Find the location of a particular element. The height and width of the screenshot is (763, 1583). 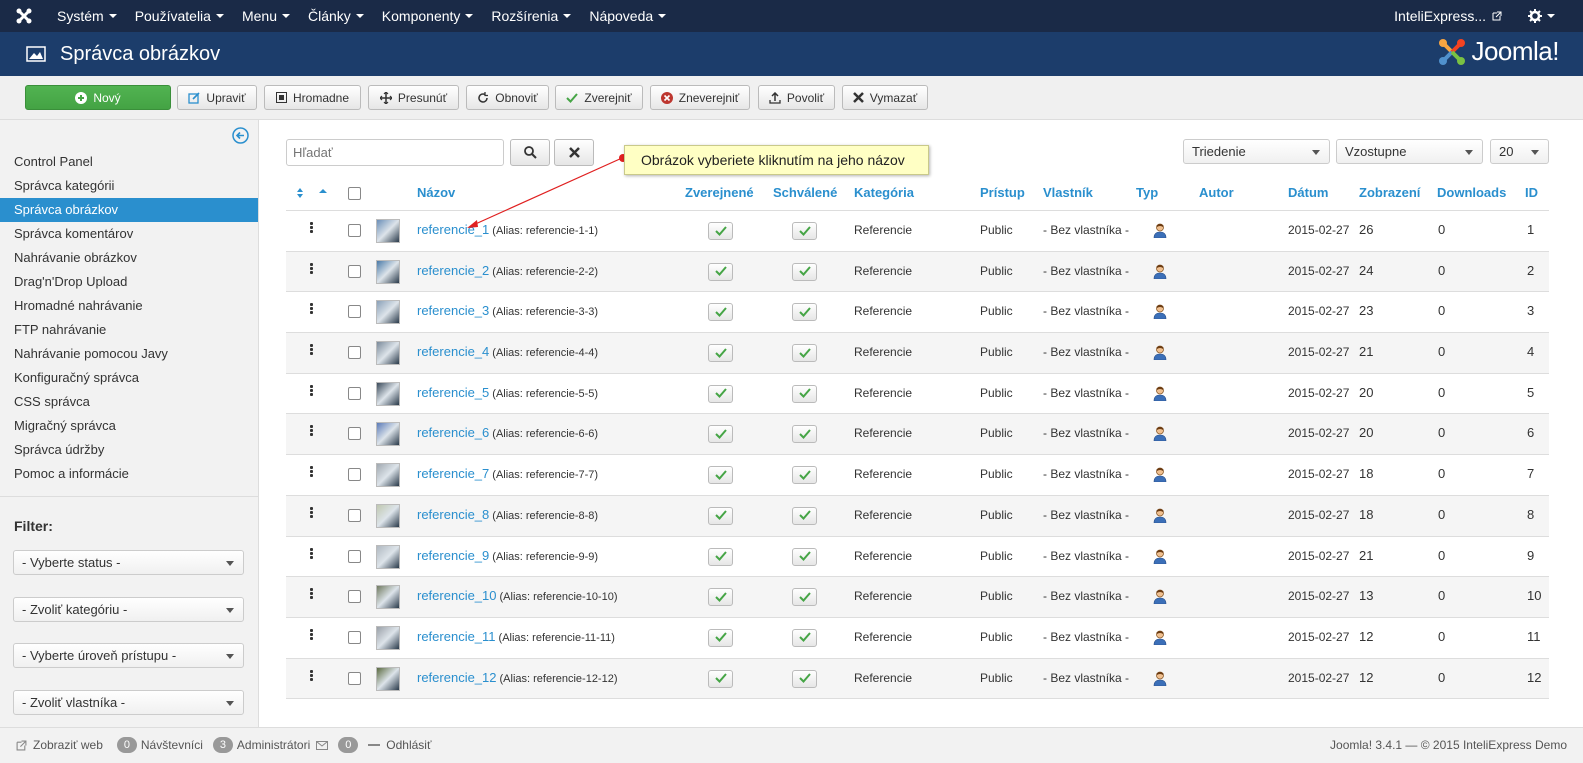

move-button: Presunúť is located at coordinates (413, 97).